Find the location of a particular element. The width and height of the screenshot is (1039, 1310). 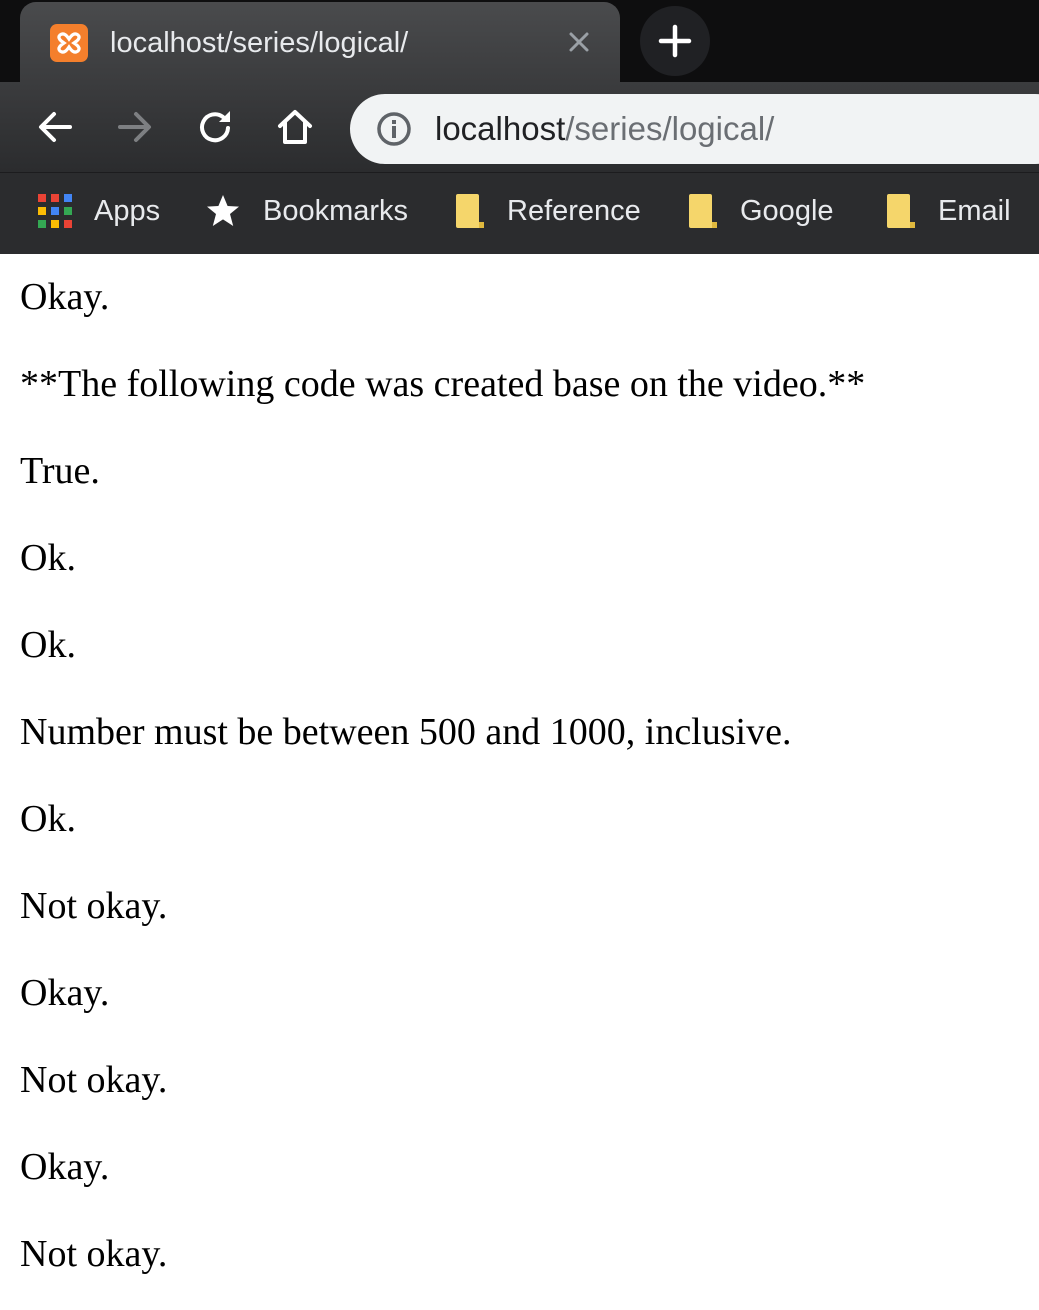

forward-button is located at coordinates (135, 127).